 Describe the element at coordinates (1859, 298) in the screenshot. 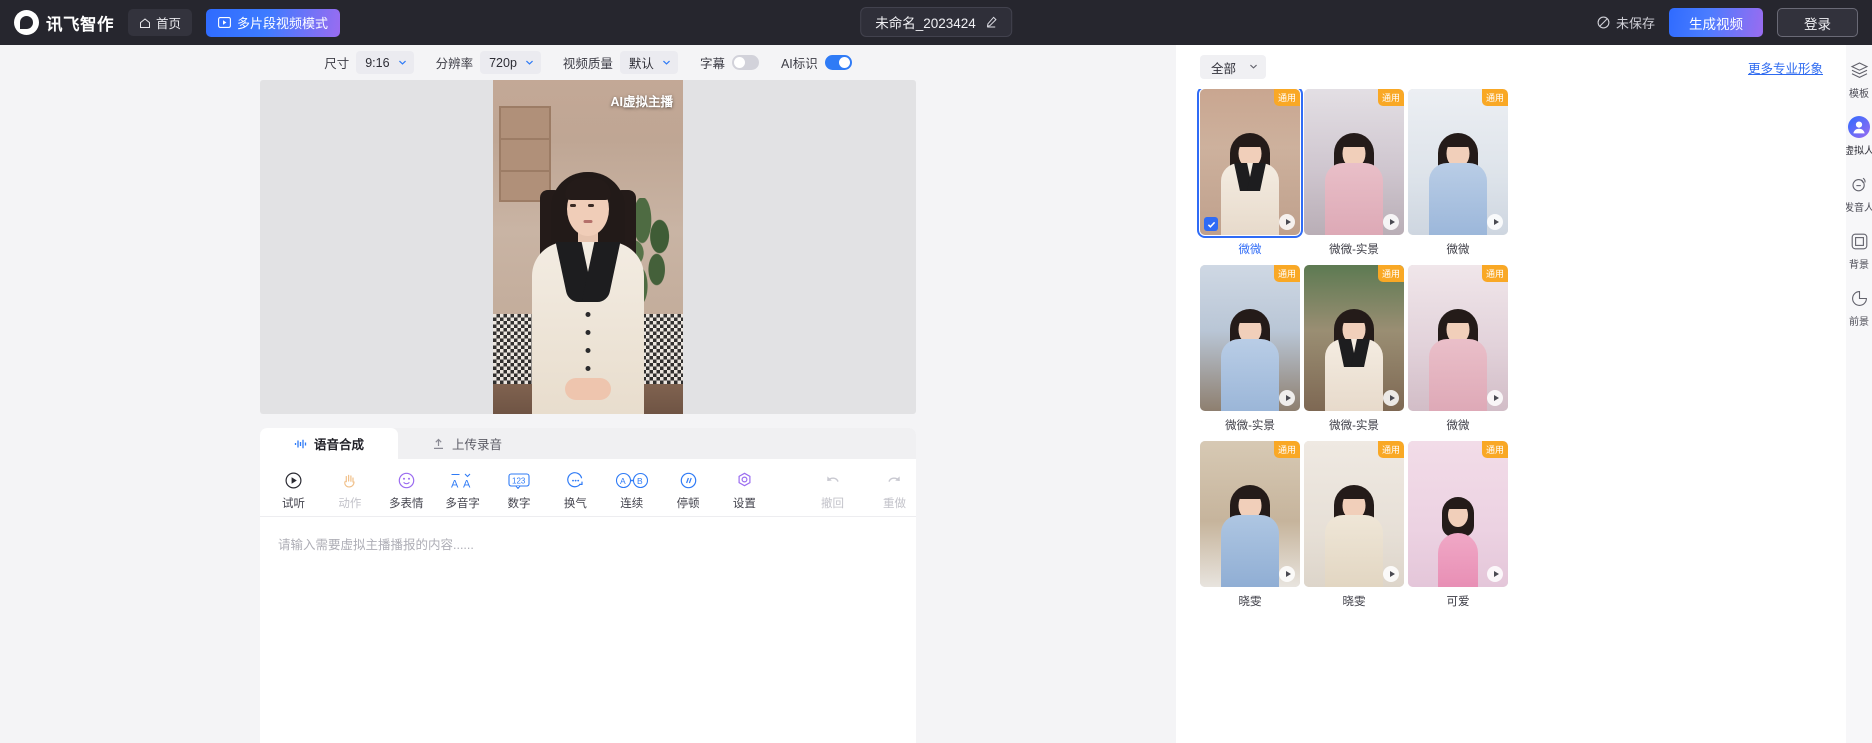

I see `foreground-shape-icon` at that location.